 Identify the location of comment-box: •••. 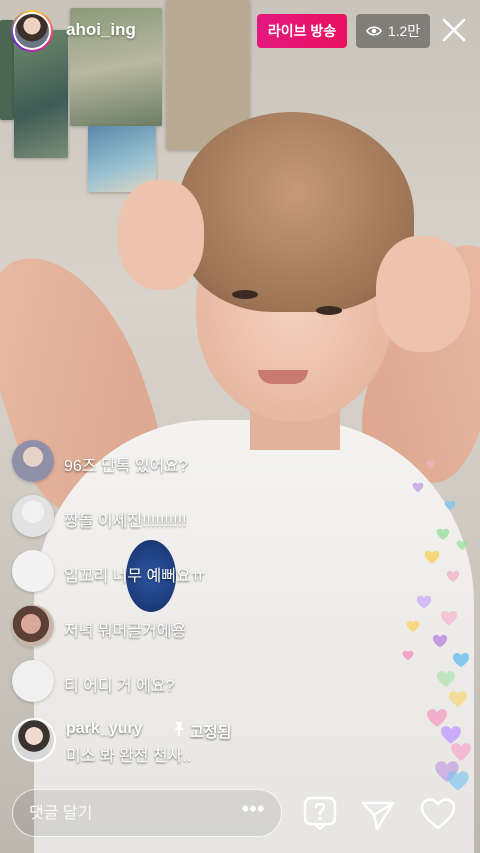
(147, 813).